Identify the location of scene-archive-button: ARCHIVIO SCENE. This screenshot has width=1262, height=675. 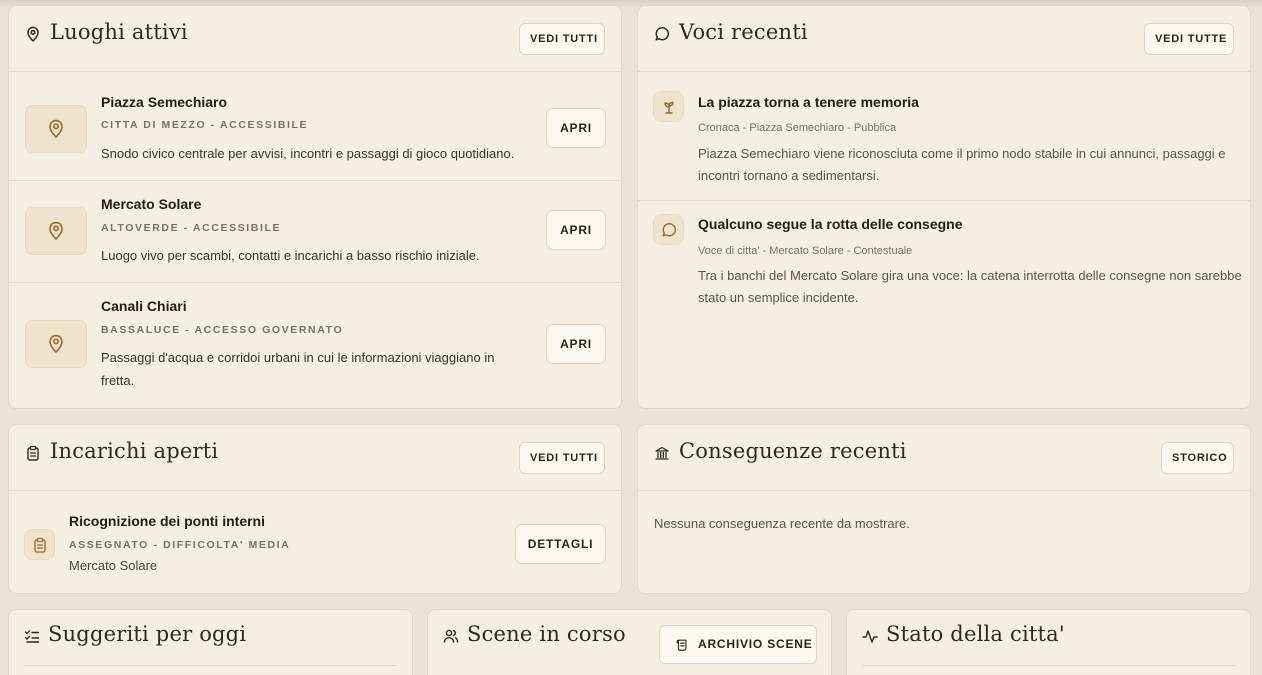
(738, 644).